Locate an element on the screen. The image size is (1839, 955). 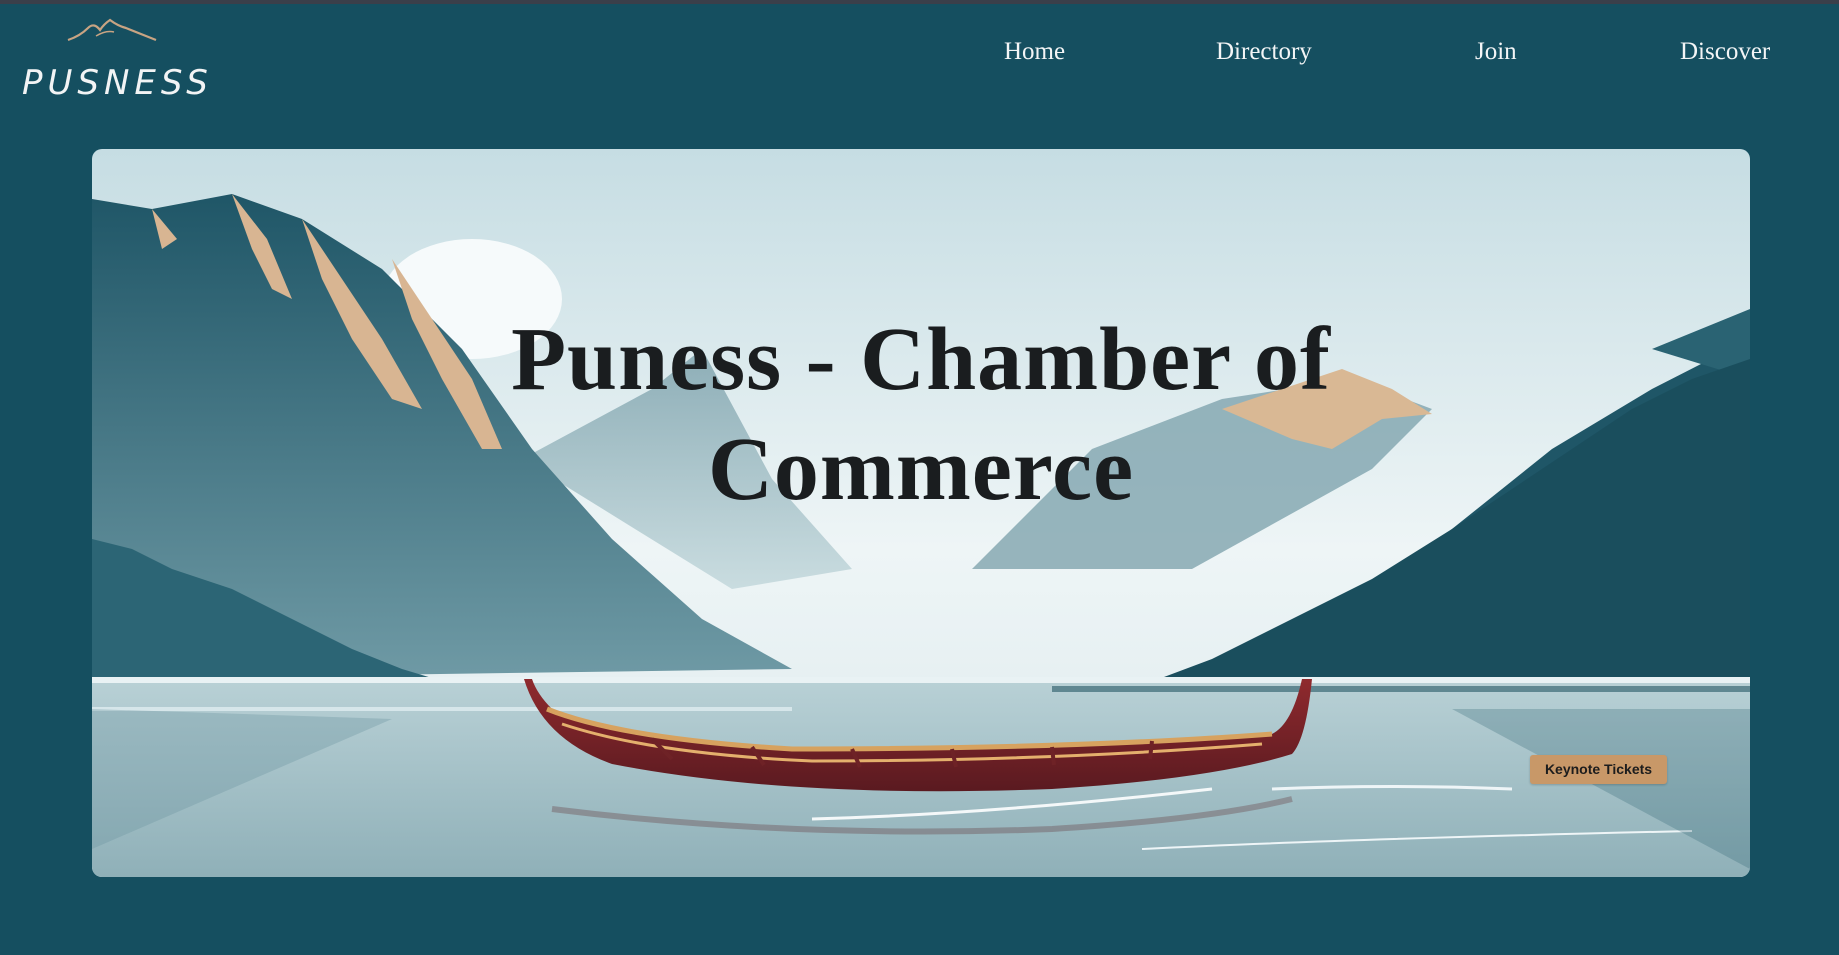
nav-discover: Discover is located at coordinates (1725, 52).